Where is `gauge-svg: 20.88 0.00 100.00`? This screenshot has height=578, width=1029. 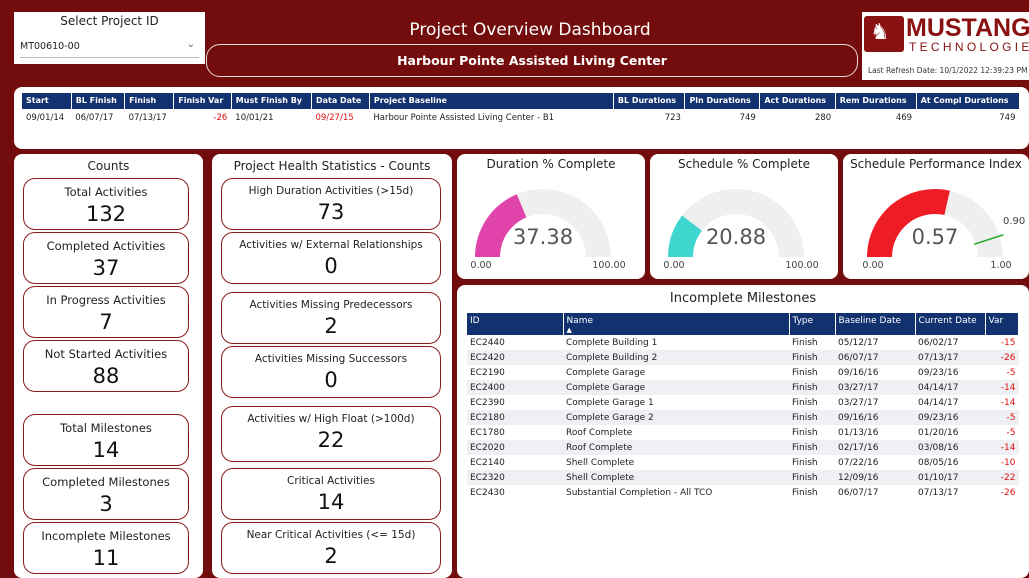
gauge-svg: 20.88 0.00 100.00 is located at coordinates (741, 230).